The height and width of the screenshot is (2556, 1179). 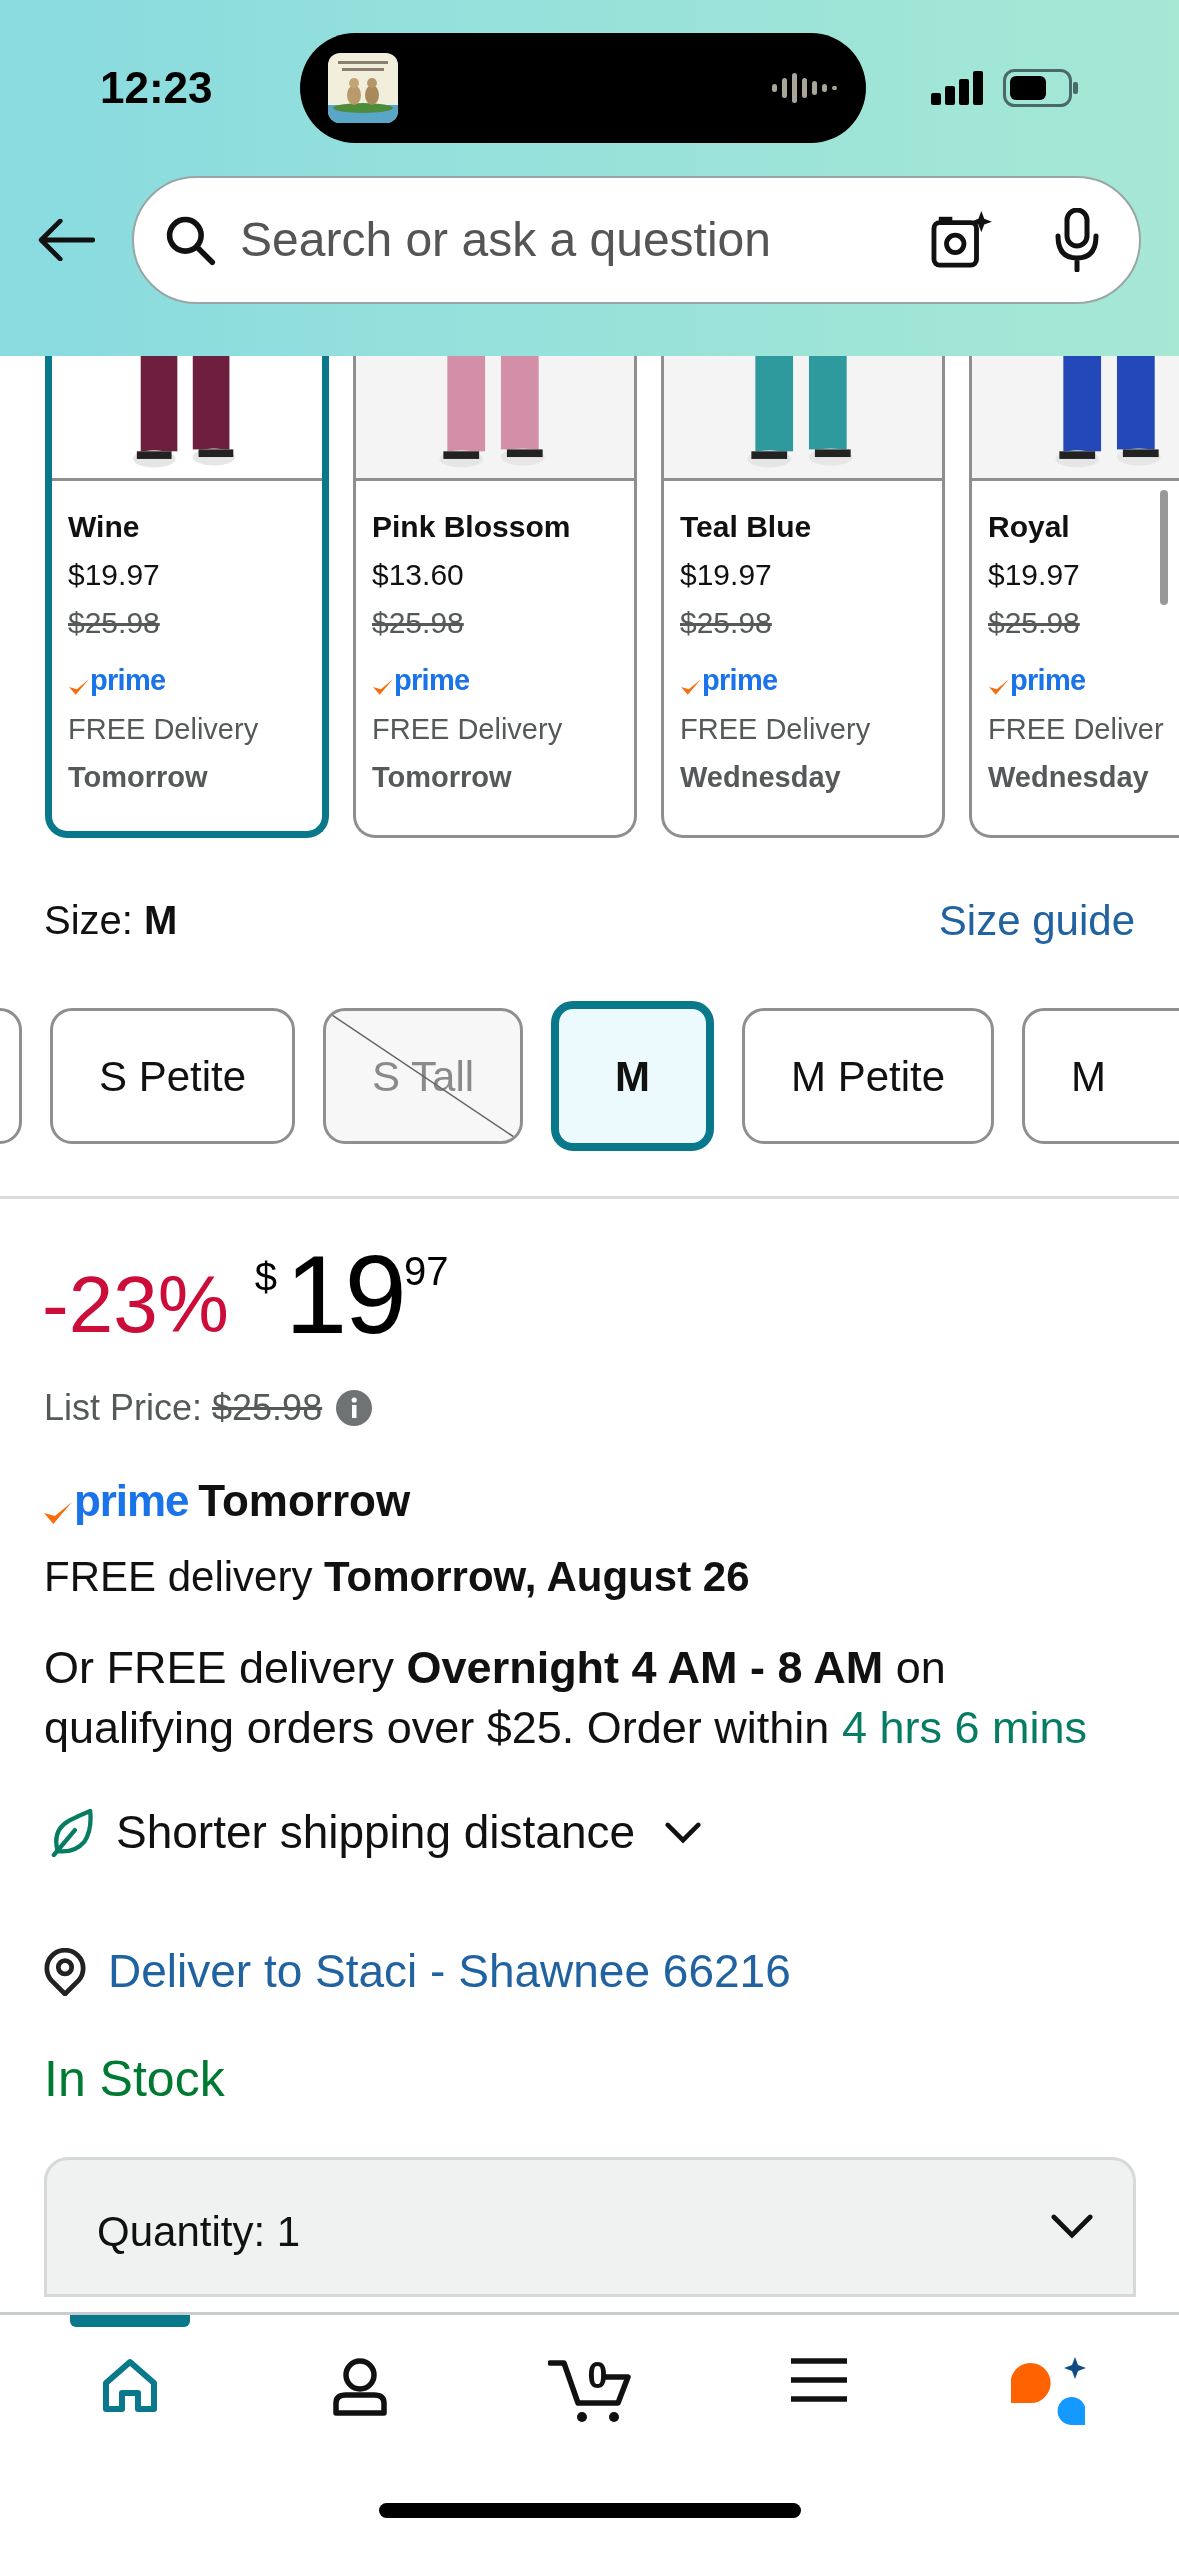 I want to click on cart-icon, so click(x=589, y=2390).